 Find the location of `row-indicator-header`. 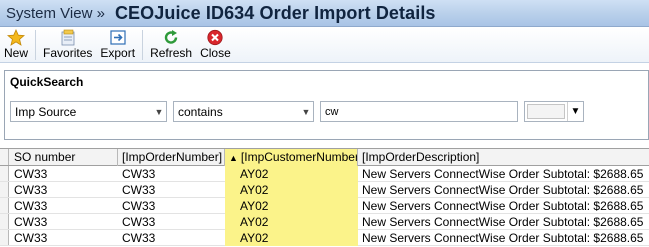

row-indicator-header is located at coordinates (4, 157).